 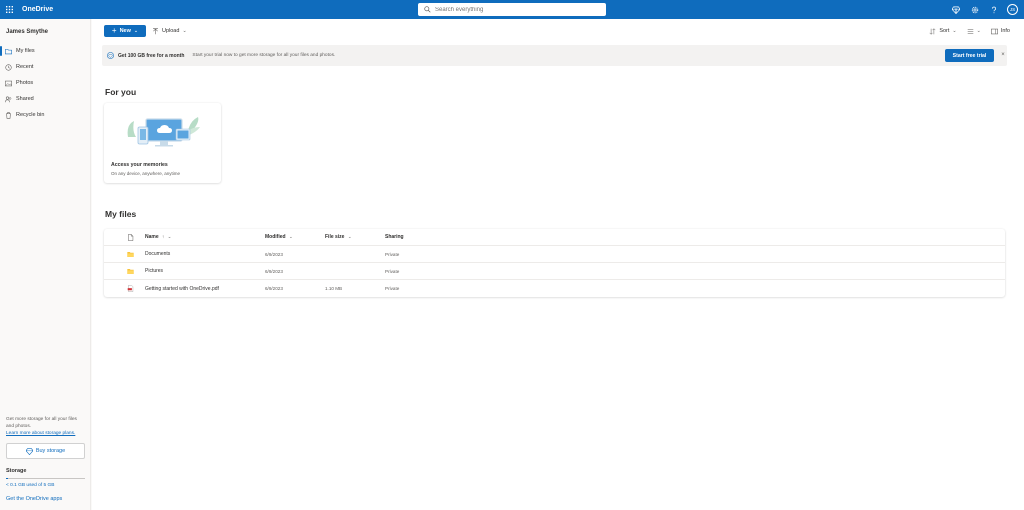 I want to click on search-icon, so click(x=427, y=9).